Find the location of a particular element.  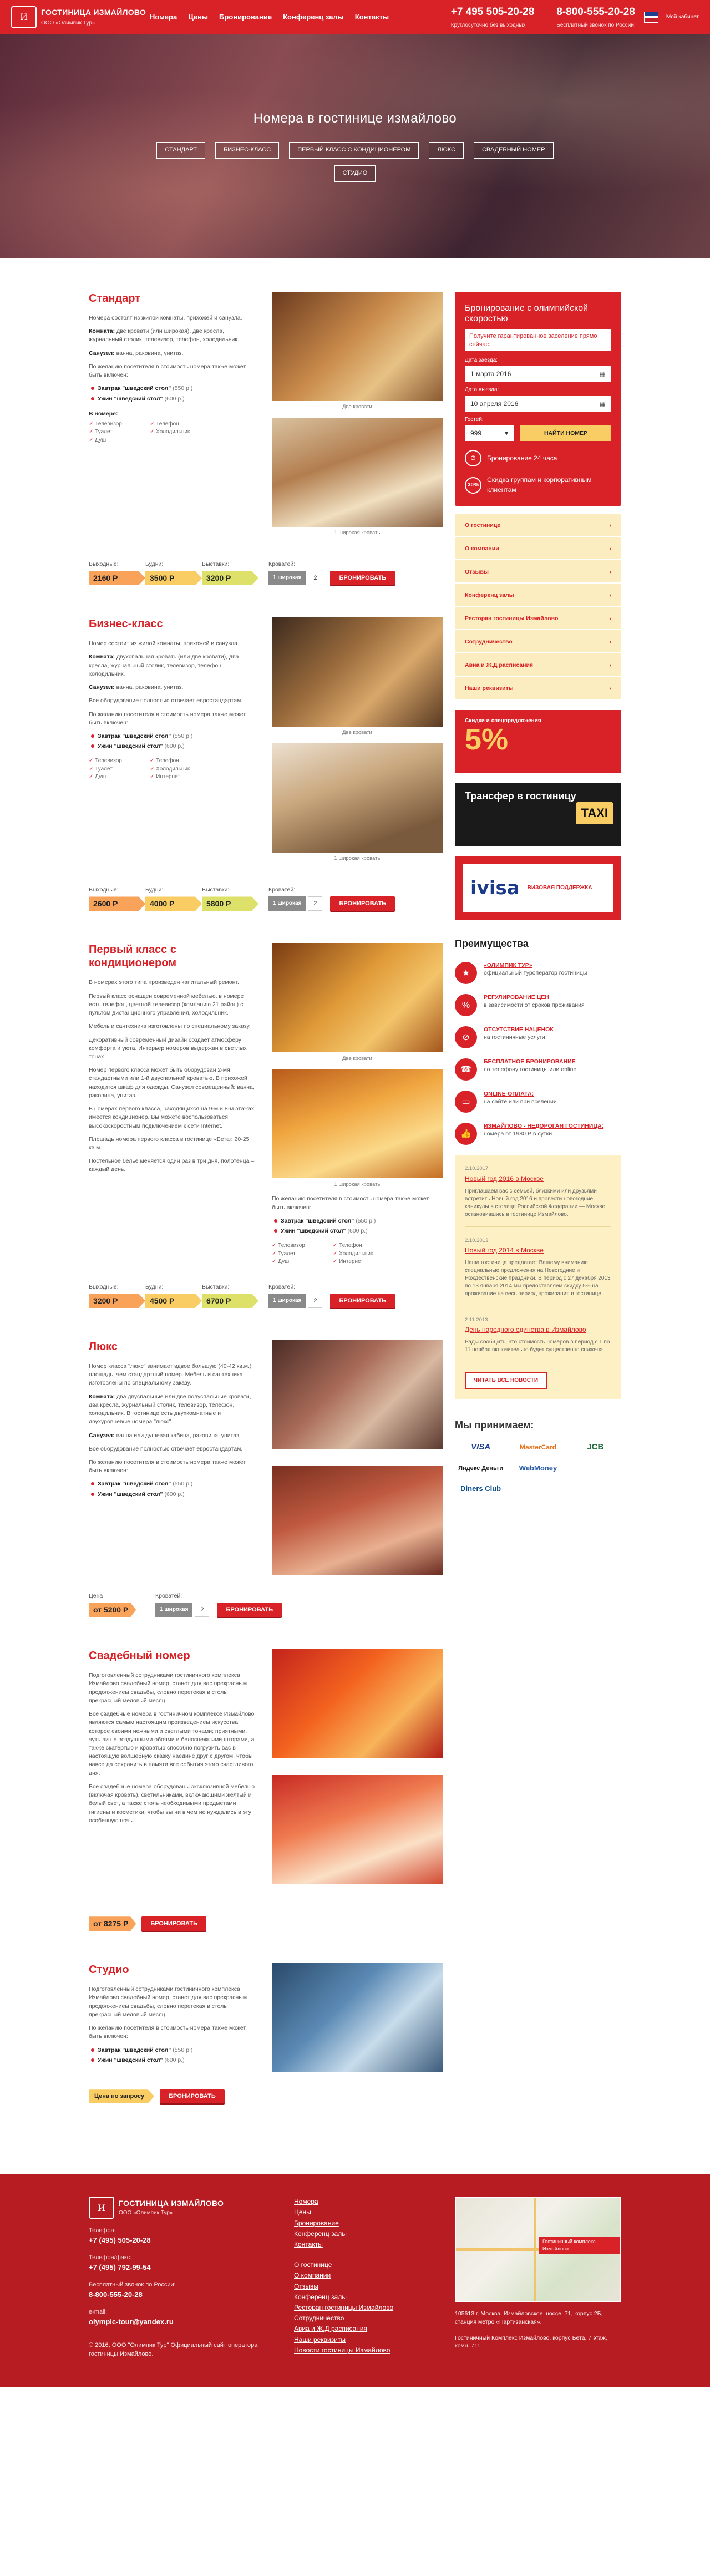

all-news-button: Читать все новости is located at coordinates (506, 1381).